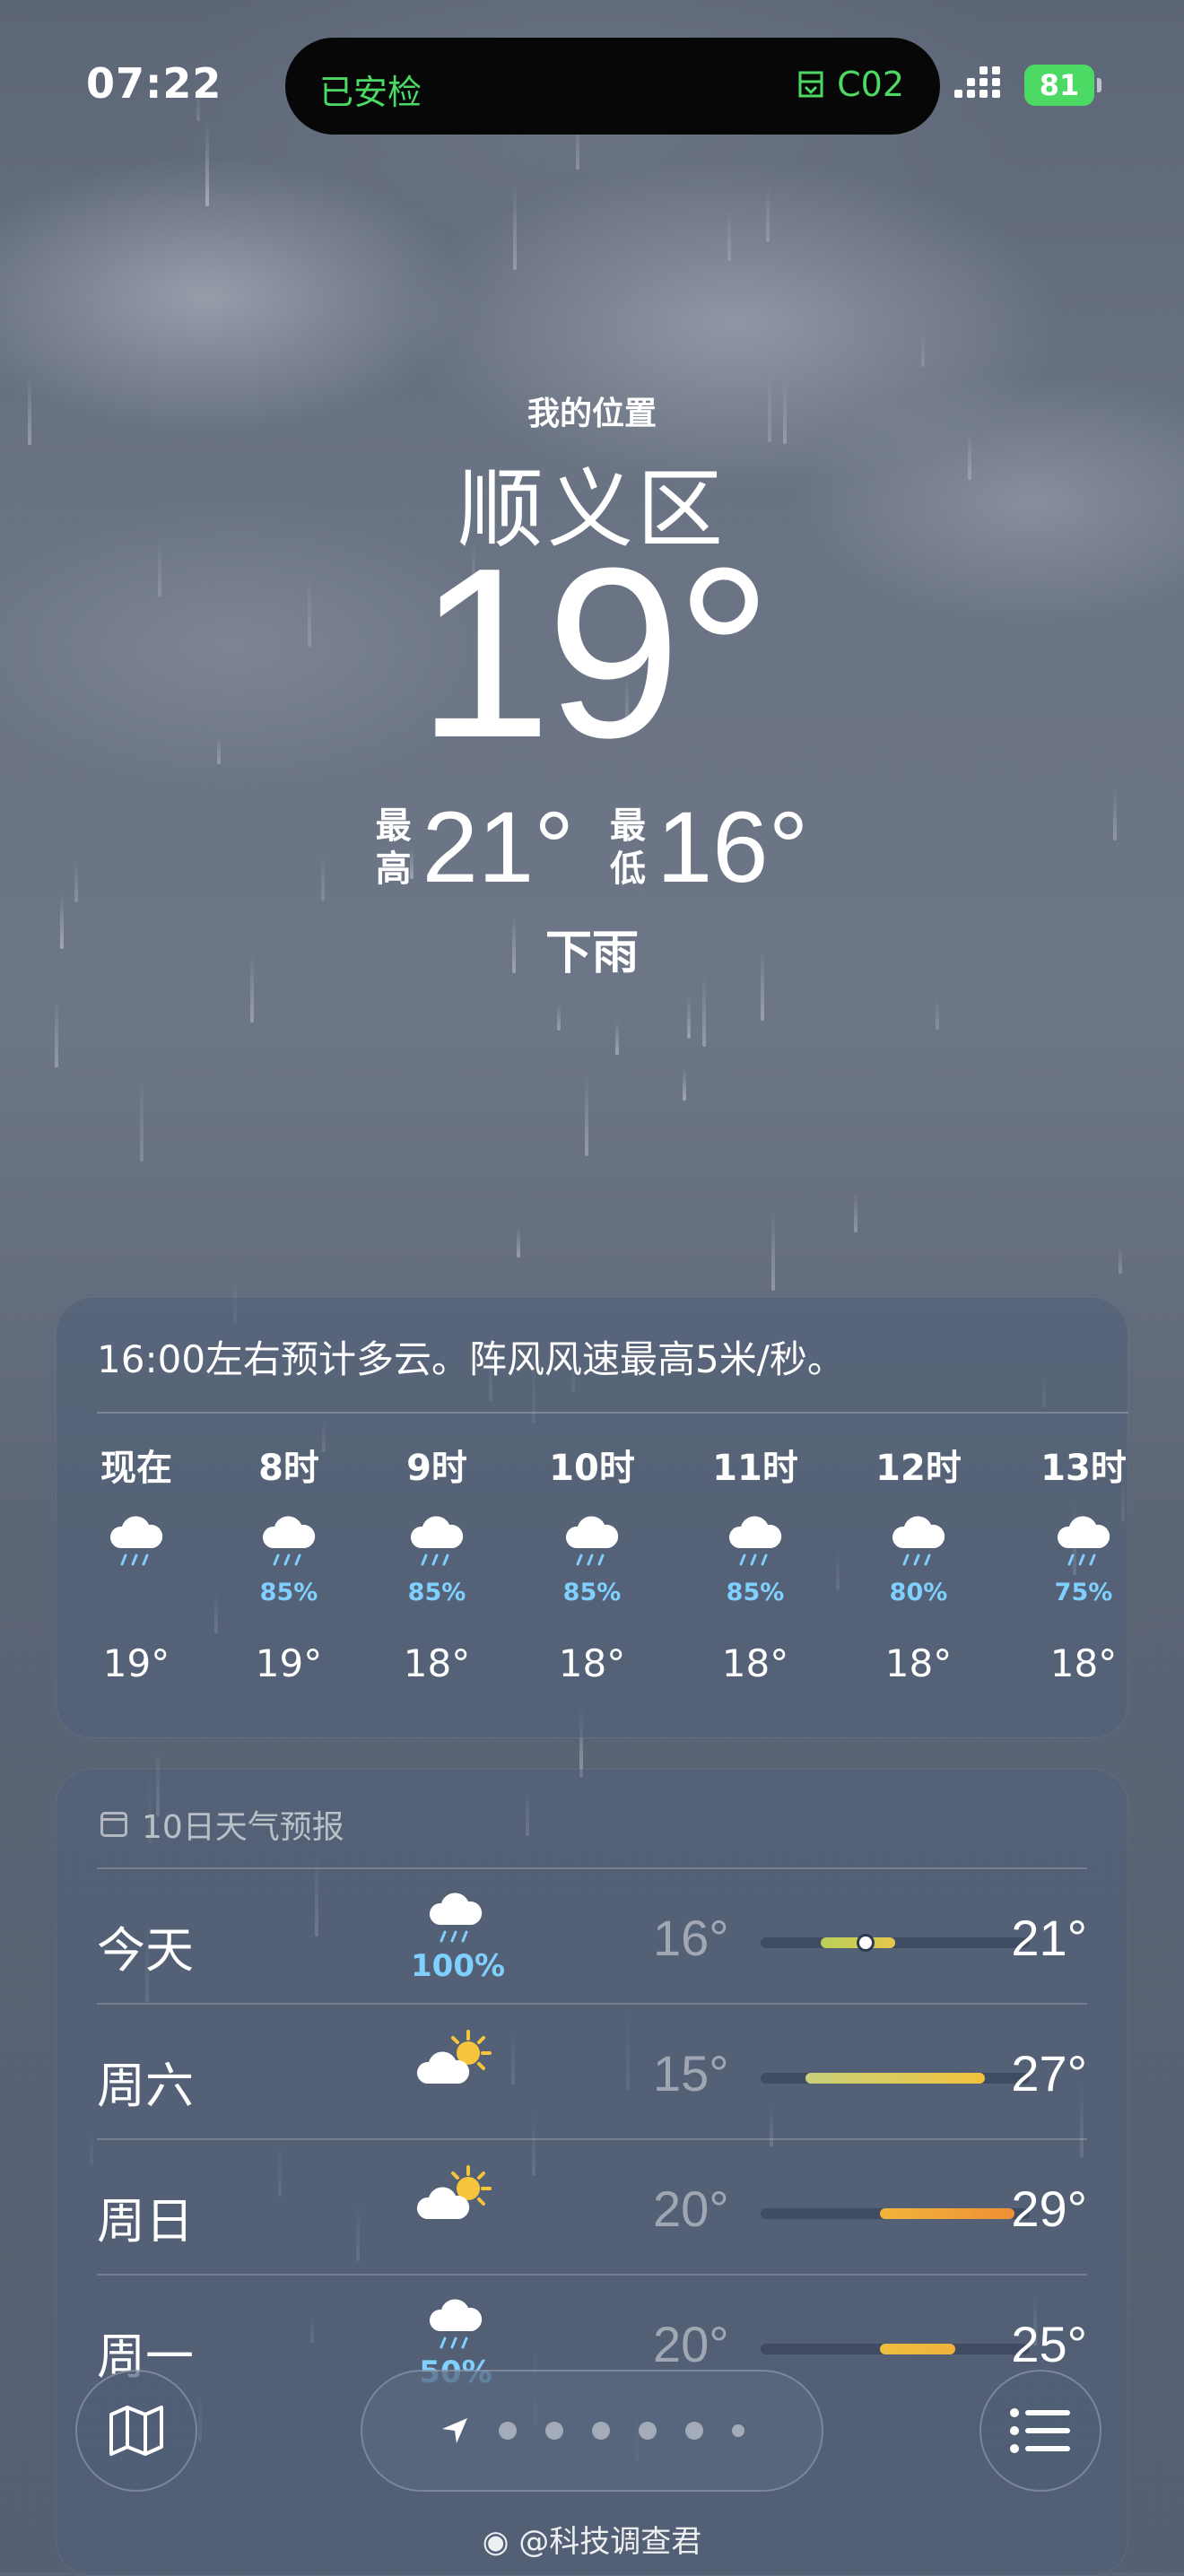 Image resolution: width=1184 pixels, height=2576 pixels. I want to click on hourly-item: 12时 80% 18°, so click(918, 1562).